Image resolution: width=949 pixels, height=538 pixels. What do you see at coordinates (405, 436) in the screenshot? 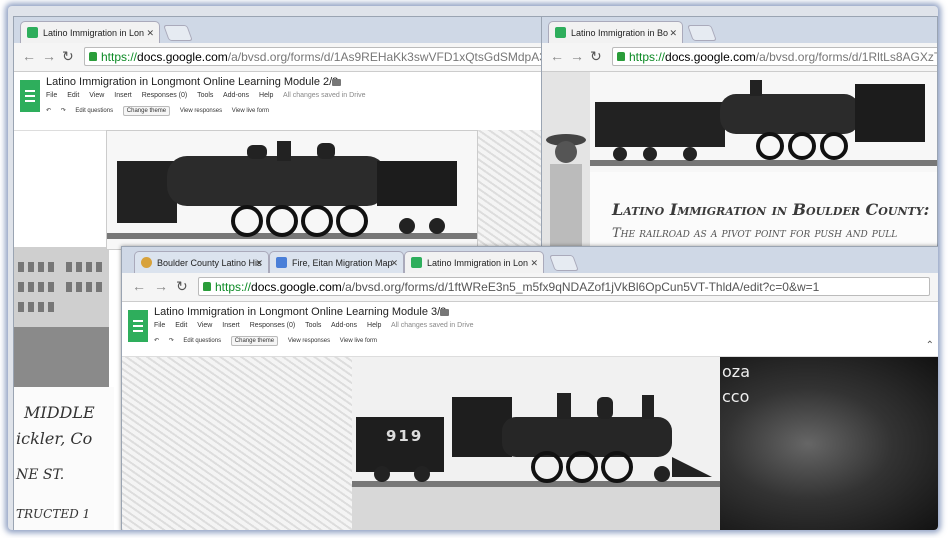
I see `locomotive-number: 919` at bounding box center [405, 436].